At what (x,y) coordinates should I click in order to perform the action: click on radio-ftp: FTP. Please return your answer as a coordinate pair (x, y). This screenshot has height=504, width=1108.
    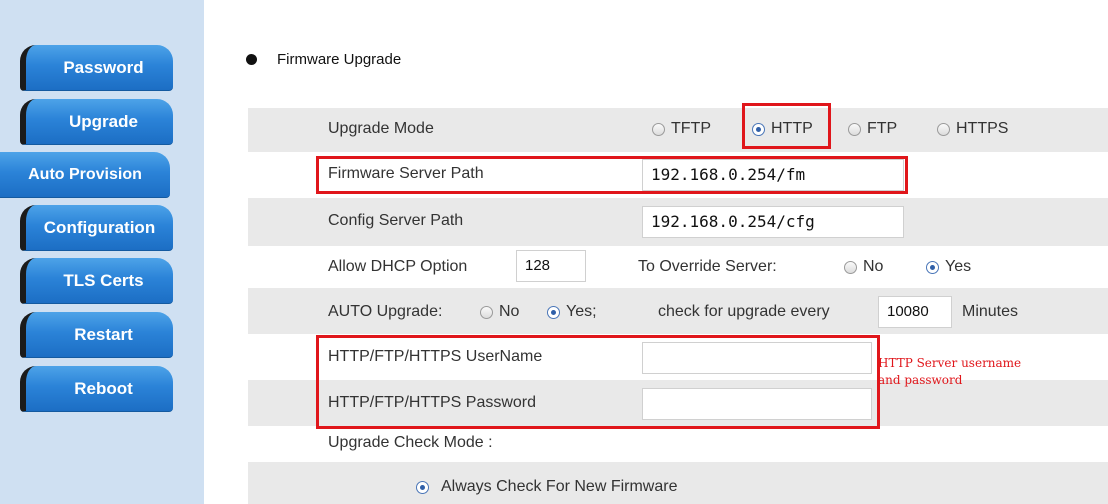
    Looking at the image, I should click on (872, 129).